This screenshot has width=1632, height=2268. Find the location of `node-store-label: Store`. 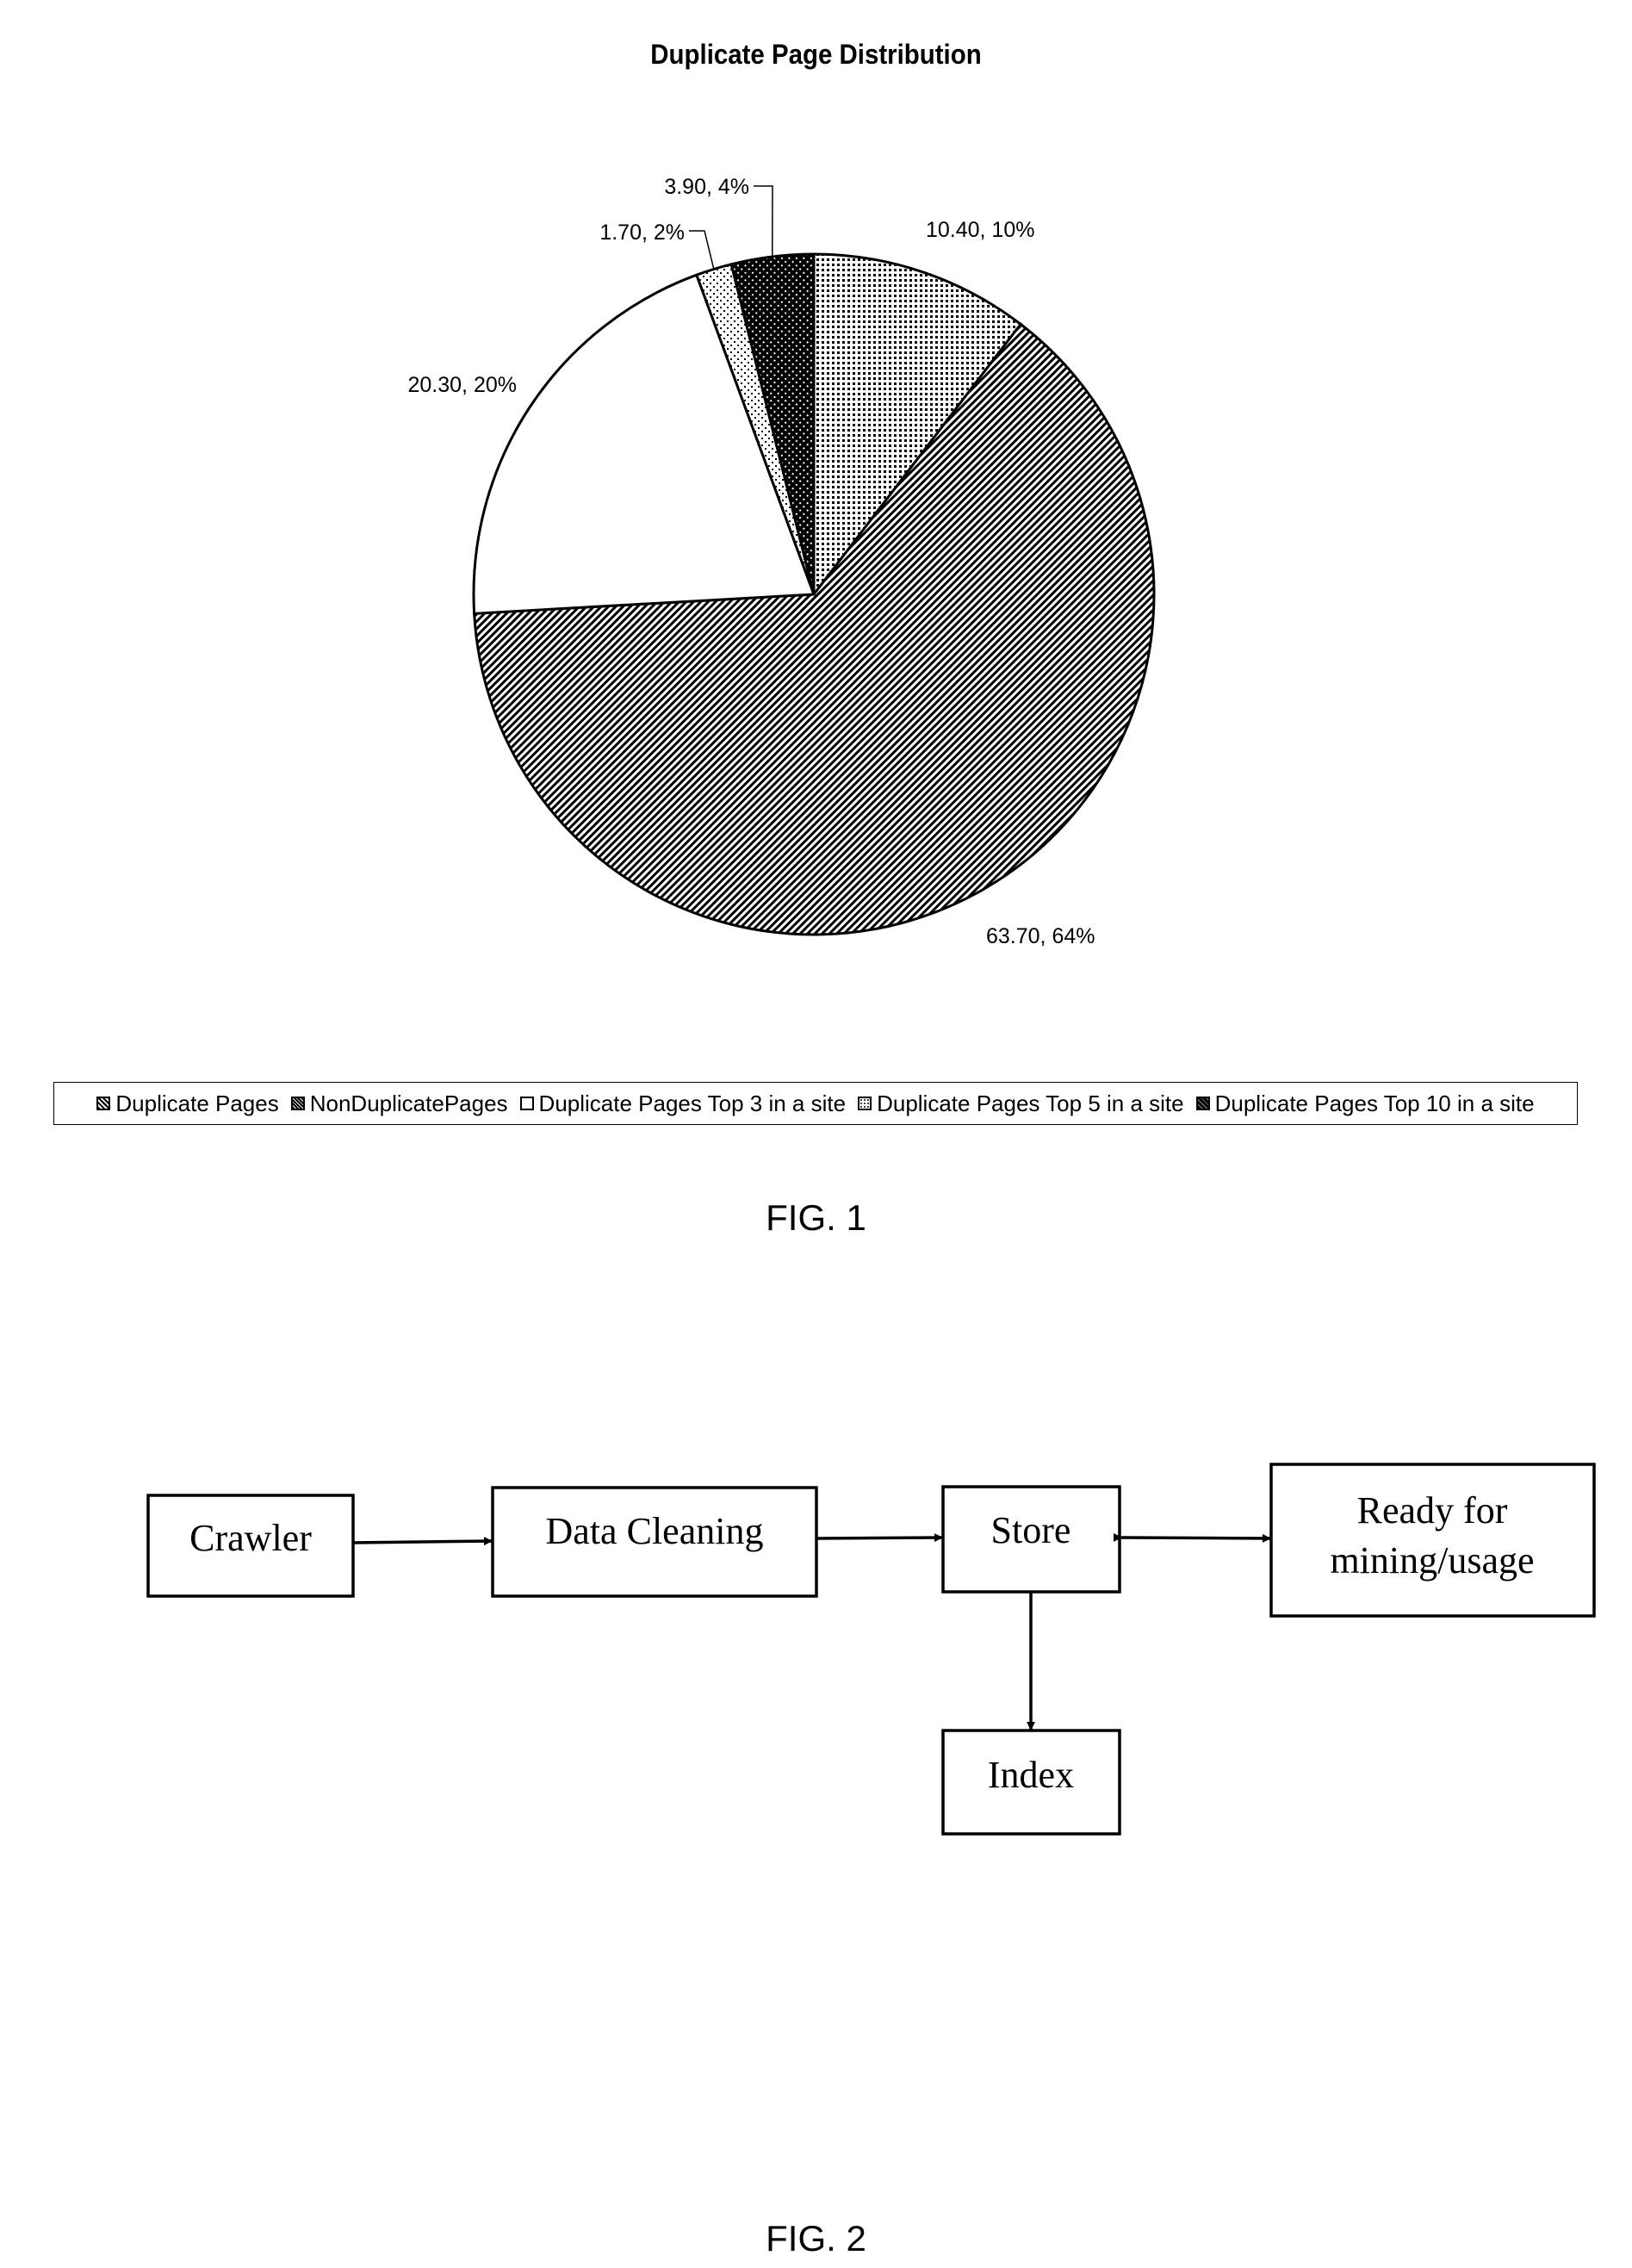

node-store-label: Store is located at coordinates (1031, 1530).